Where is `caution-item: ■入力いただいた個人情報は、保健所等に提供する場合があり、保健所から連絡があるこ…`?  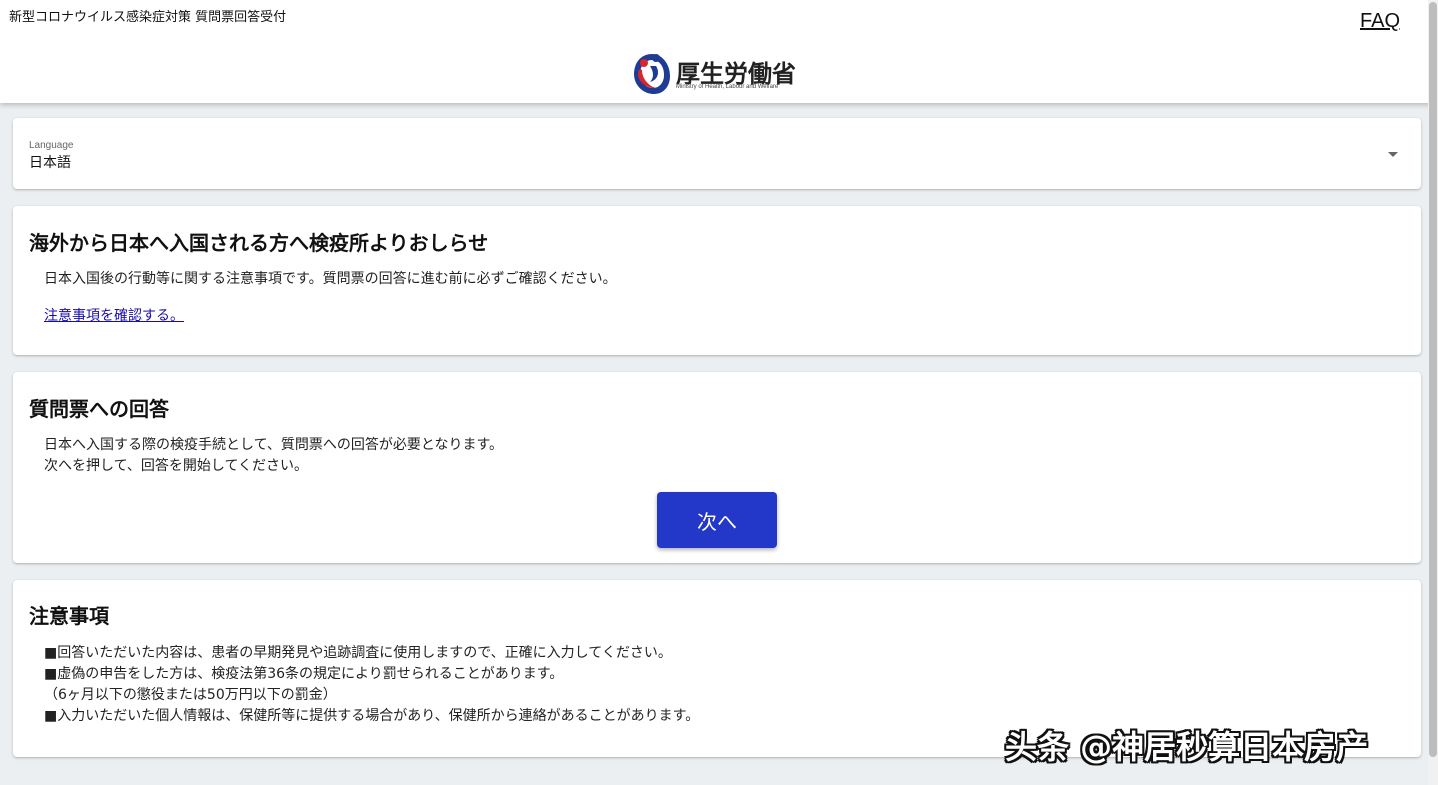
caution-item: ■入力いただいた個人情報は、保健所等に提供する場合があり、保健所から連絡があるこ… is located at coordinates (372, 716).